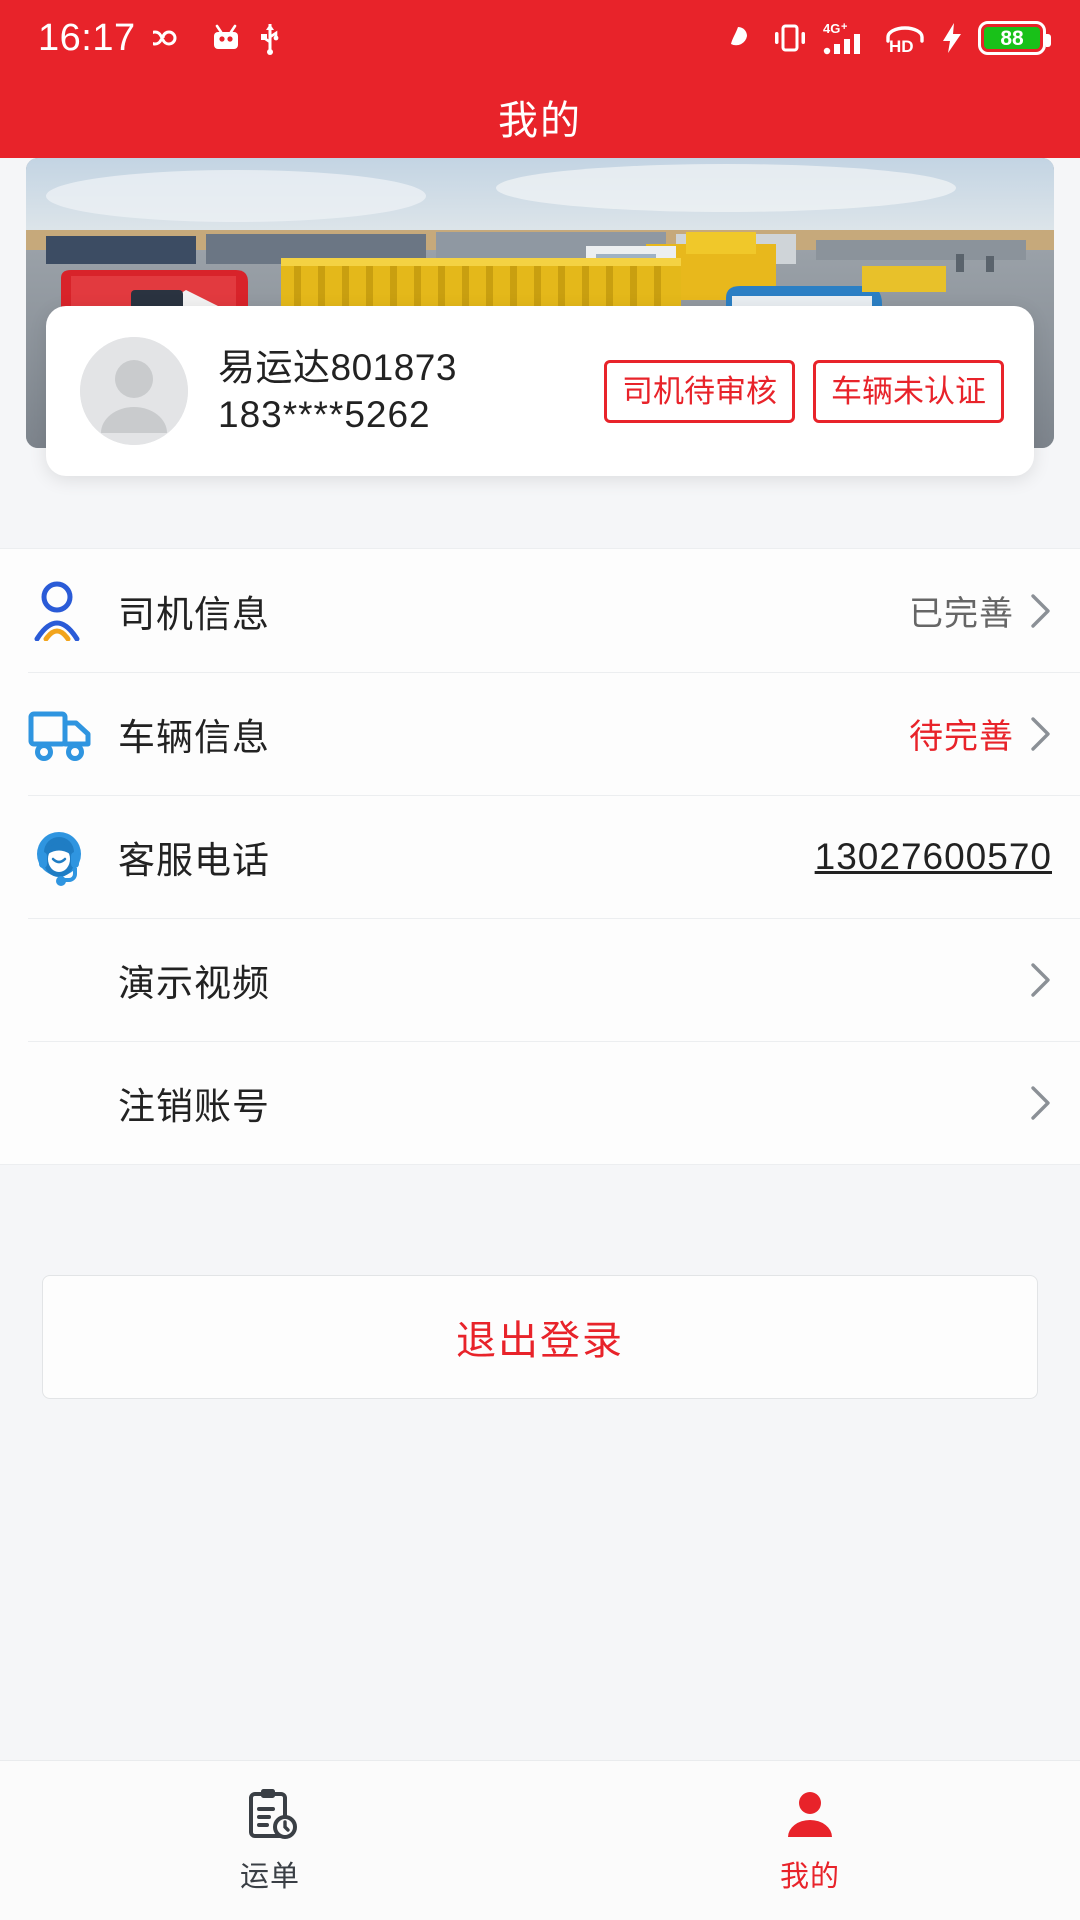  Describe the element at coordinates (540, 391) in the screenshot. I see `profile-card: 易运达801873 183****5262 司机待审核 车辆未认证` at that location.